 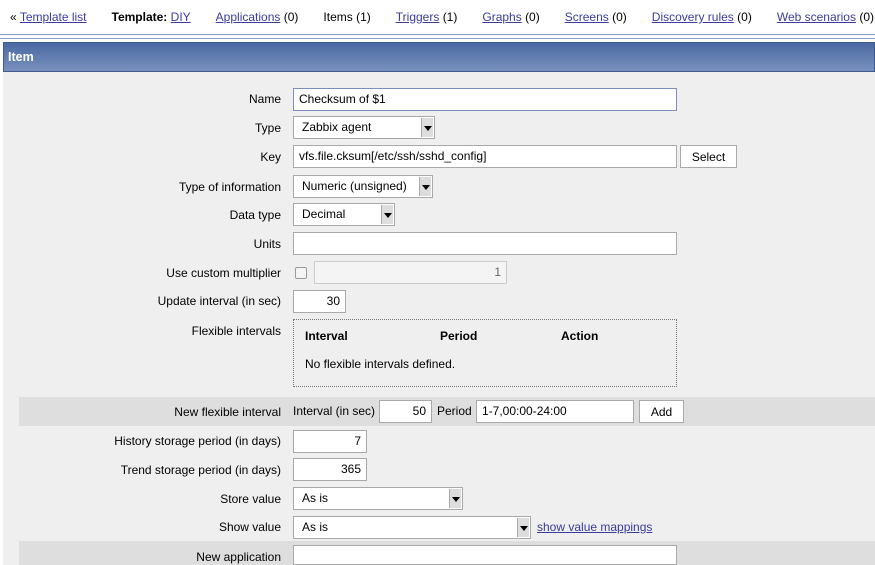 I want to click on template-list-link: Template list, so click(x=53, y=17).